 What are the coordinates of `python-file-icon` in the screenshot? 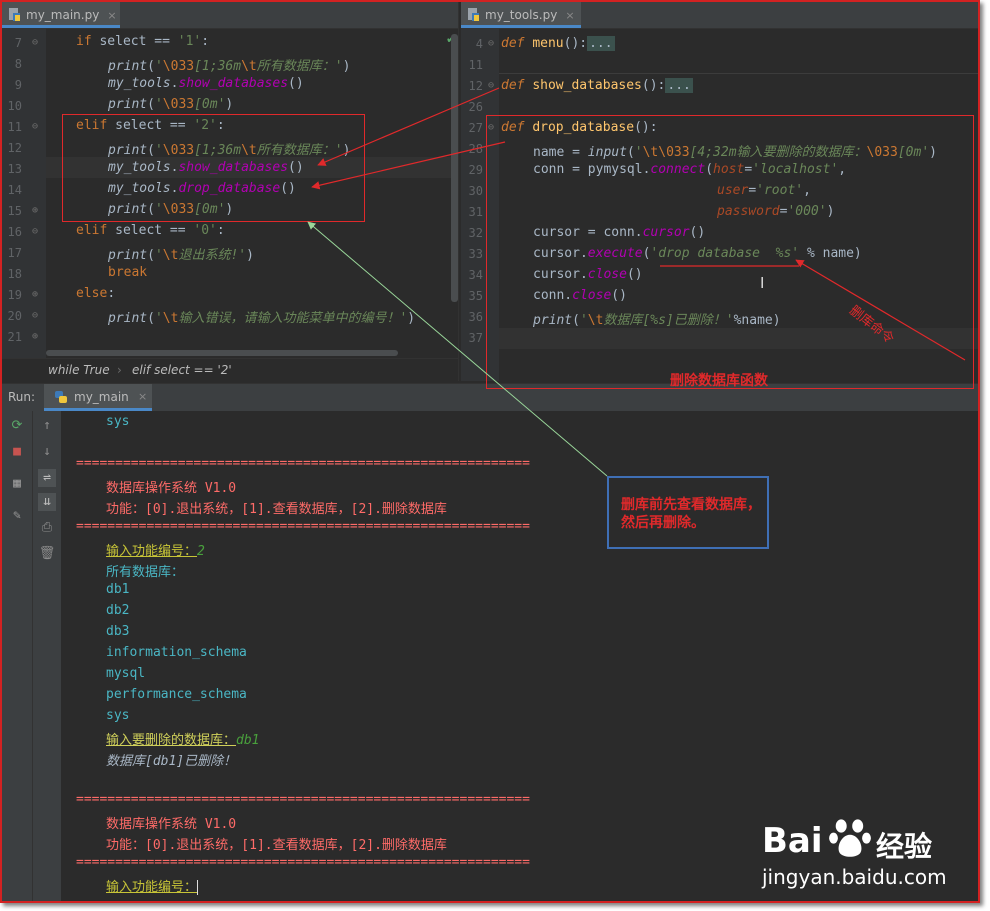 It's located at (14, 14).